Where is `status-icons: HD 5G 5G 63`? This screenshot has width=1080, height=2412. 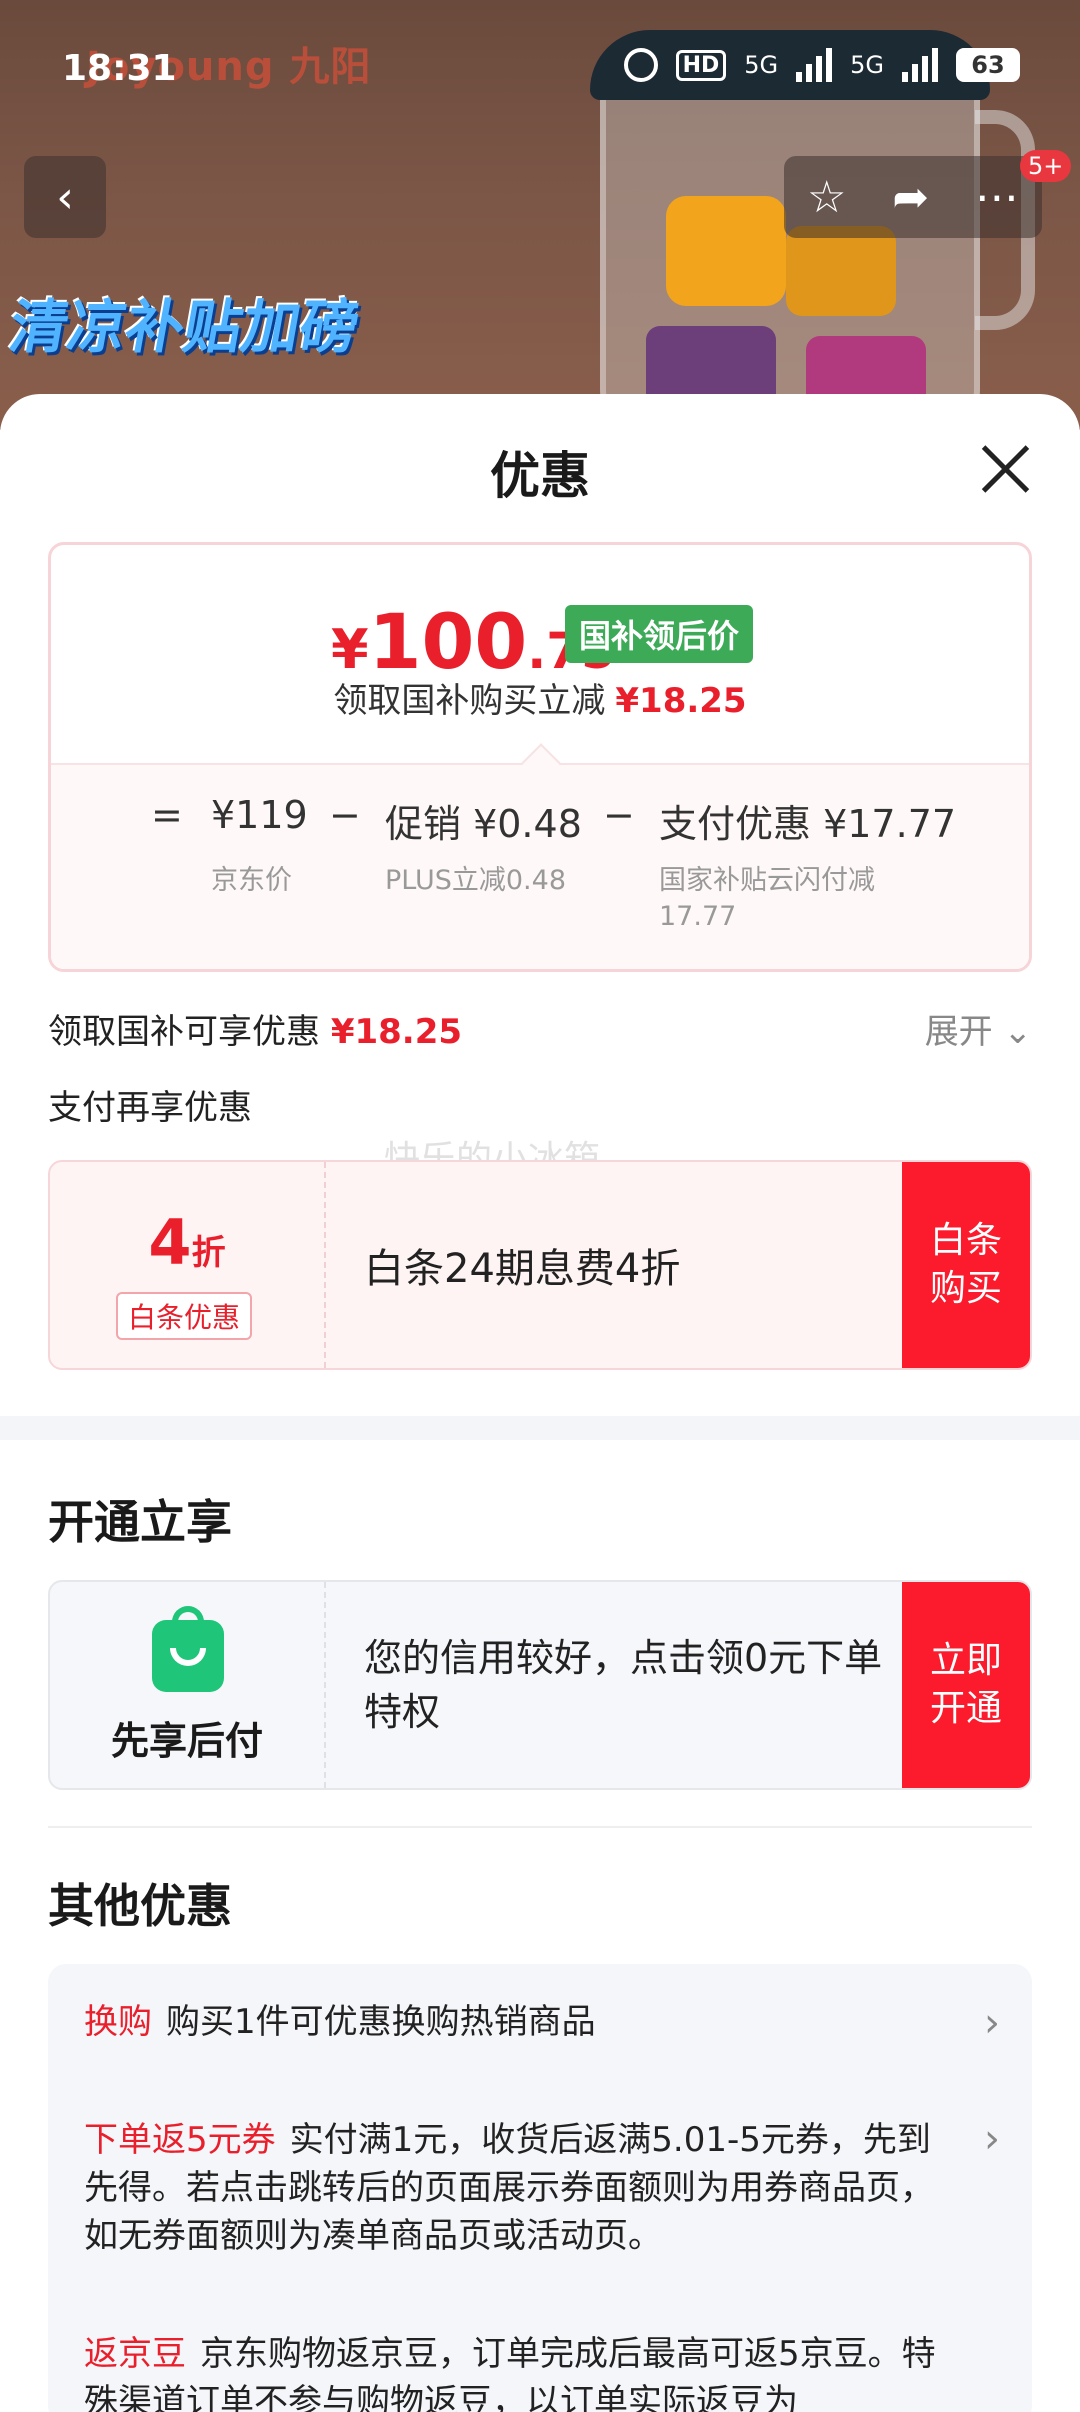
status-icons: HD 5G 5G 63 is located at coordinates (821, 65).